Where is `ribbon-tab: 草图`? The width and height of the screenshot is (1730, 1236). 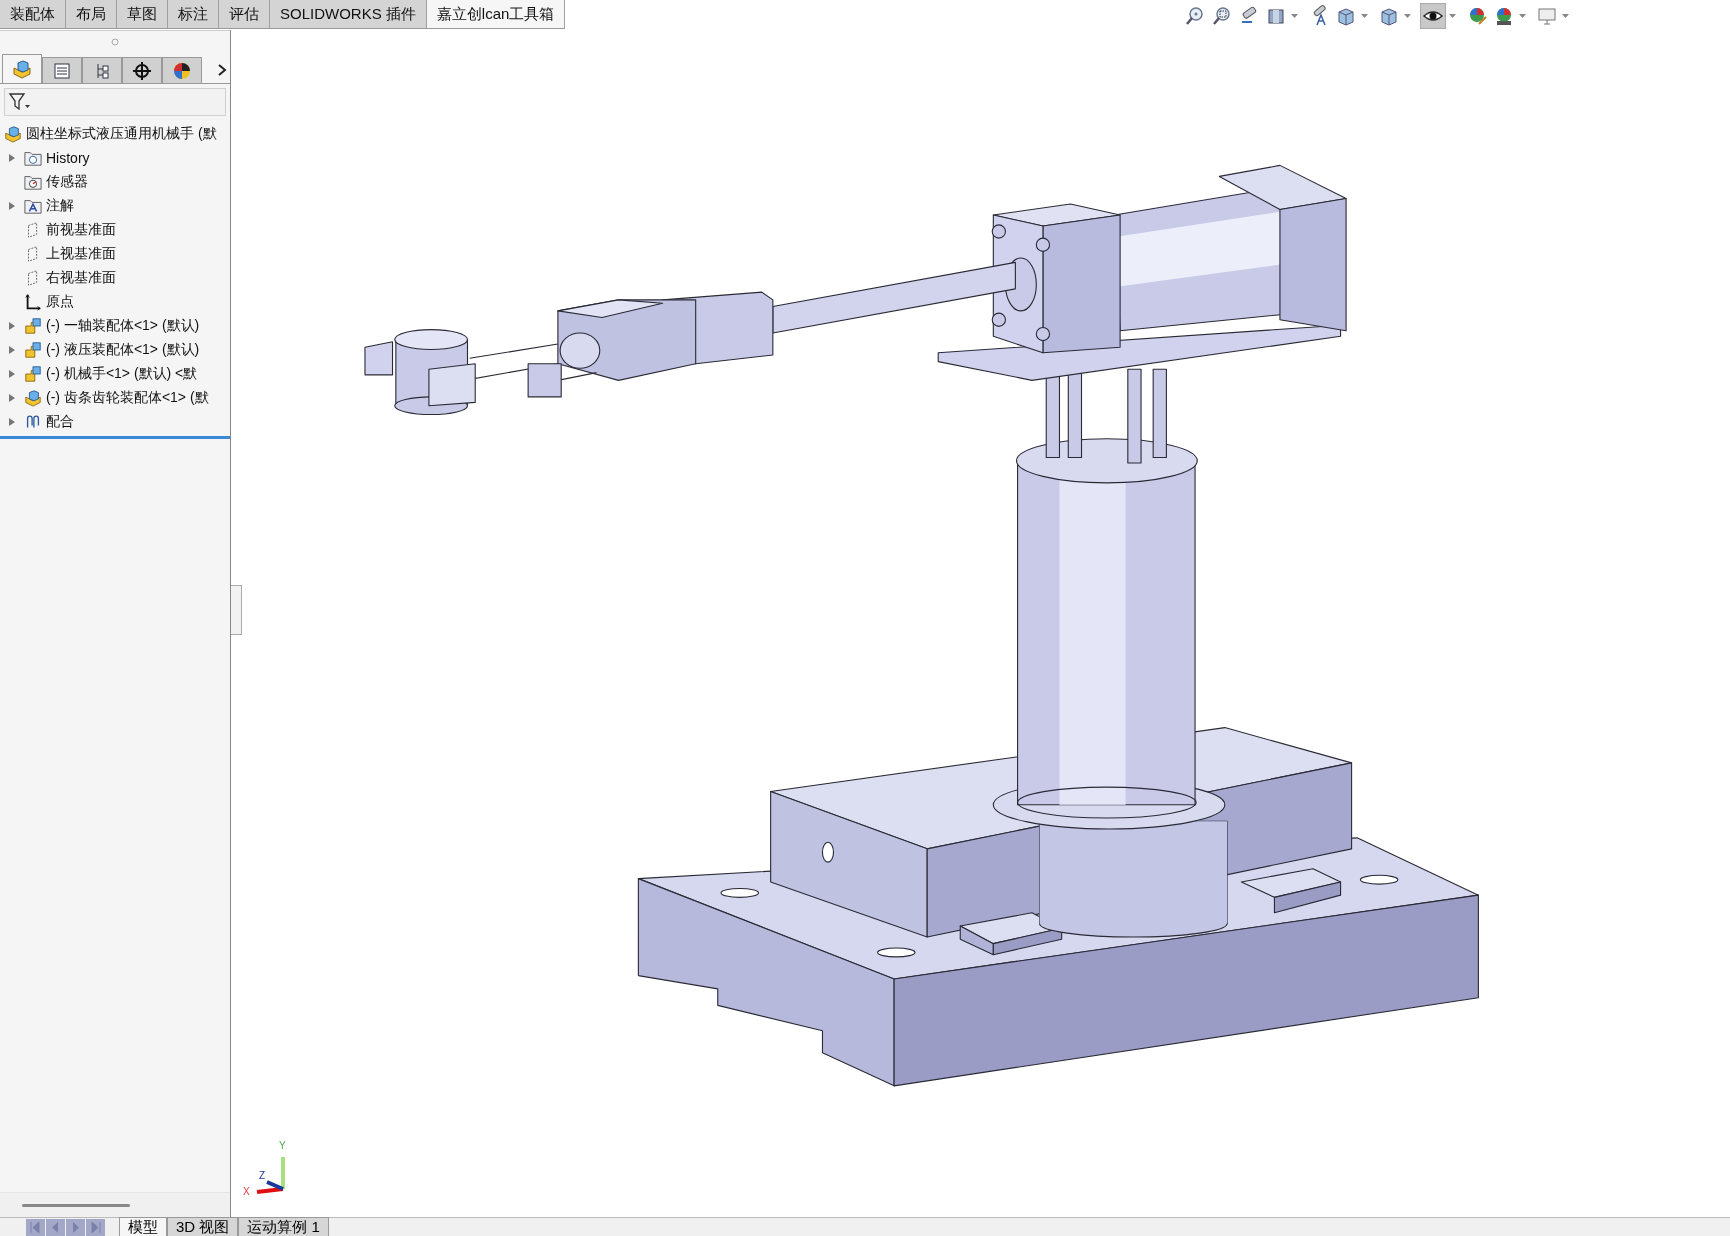 ribbon-tab: 草图 is located at coordinates (142, 14).